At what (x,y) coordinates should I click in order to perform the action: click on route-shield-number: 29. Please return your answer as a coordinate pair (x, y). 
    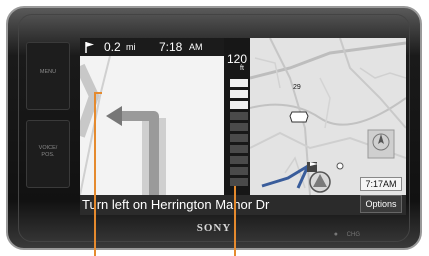
    Looking at the image, I should click on (297, 87).